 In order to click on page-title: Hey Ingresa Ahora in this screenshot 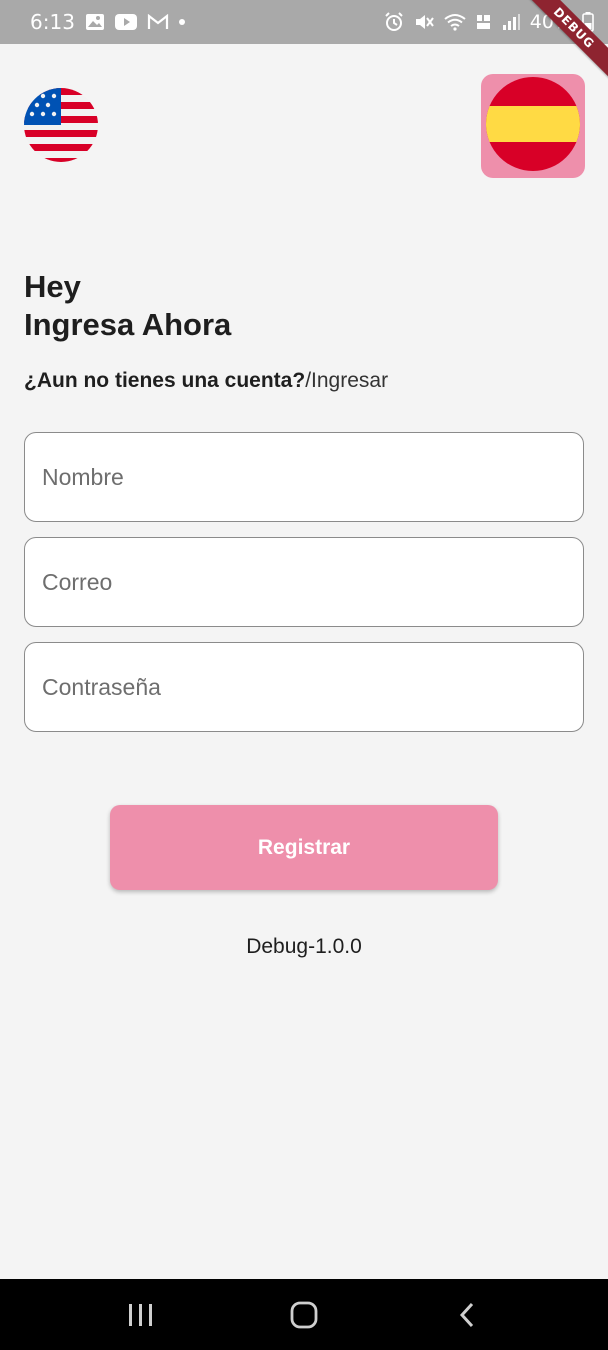, I will do `click(127, 306)`.